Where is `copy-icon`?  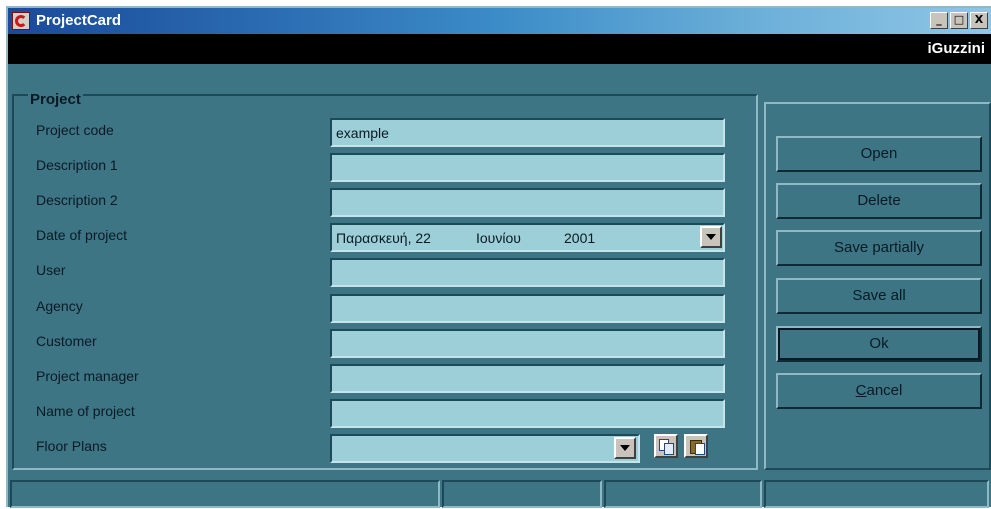
copy-icon is located at coordinates (666, 446).